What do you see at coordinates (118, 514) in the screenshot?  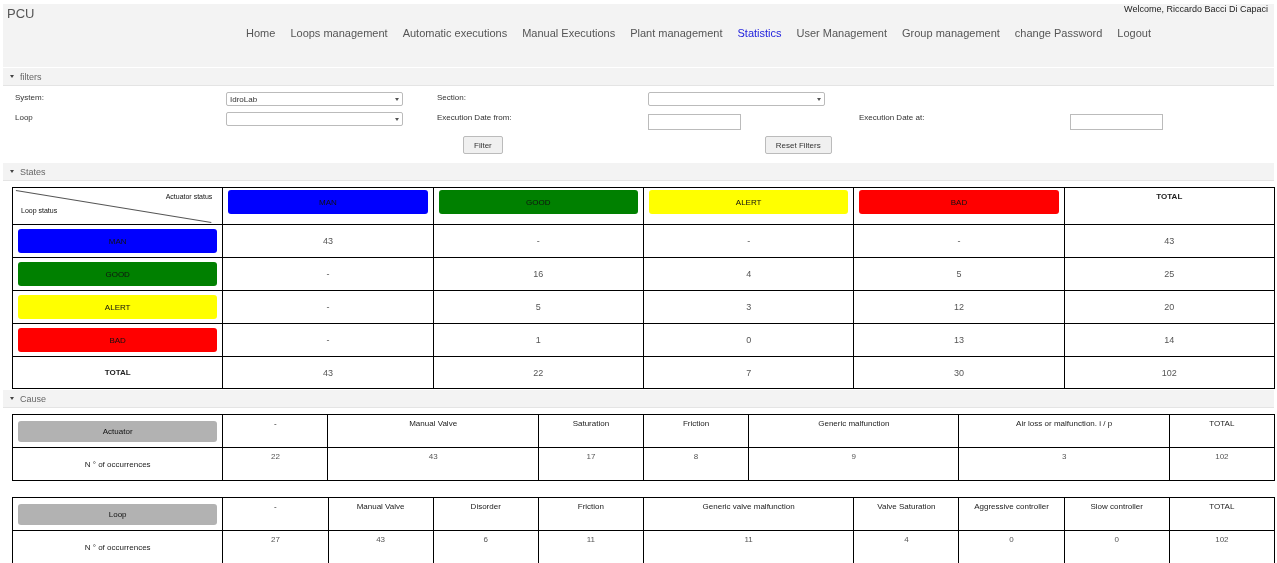 I see `category-badge: Loop` at bounding box center [118, 514].